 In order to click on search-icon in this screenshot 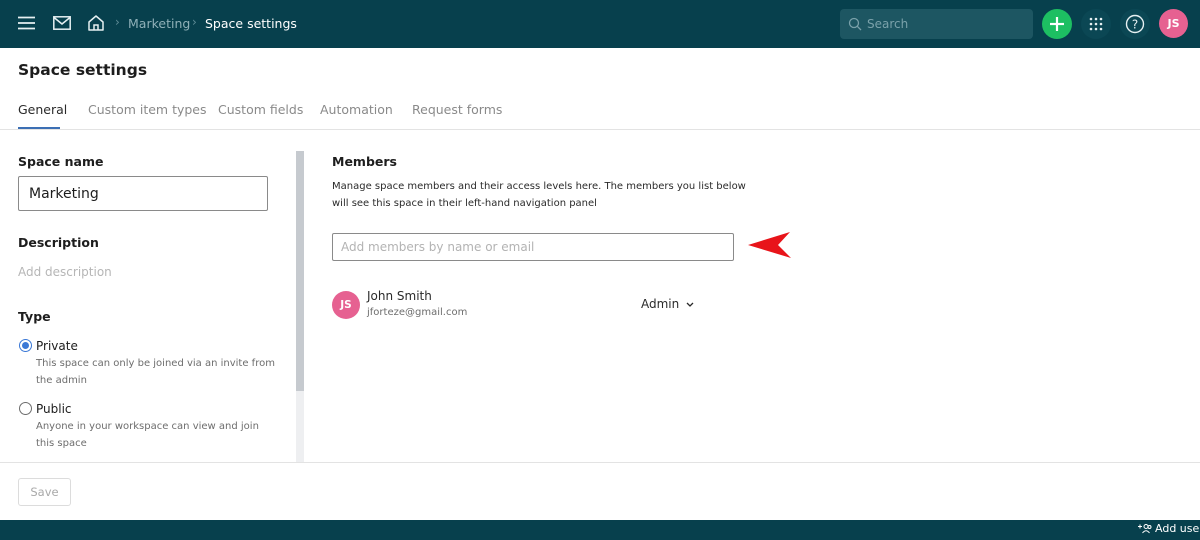, I will do `click(855, 25)`.